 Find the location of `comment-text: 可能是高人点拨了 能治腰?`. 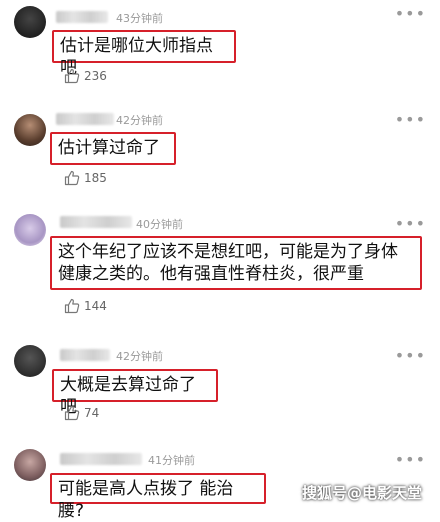

comment-text: 可能是高人点拨了 能治腰? is located at coordinates (158, 497).